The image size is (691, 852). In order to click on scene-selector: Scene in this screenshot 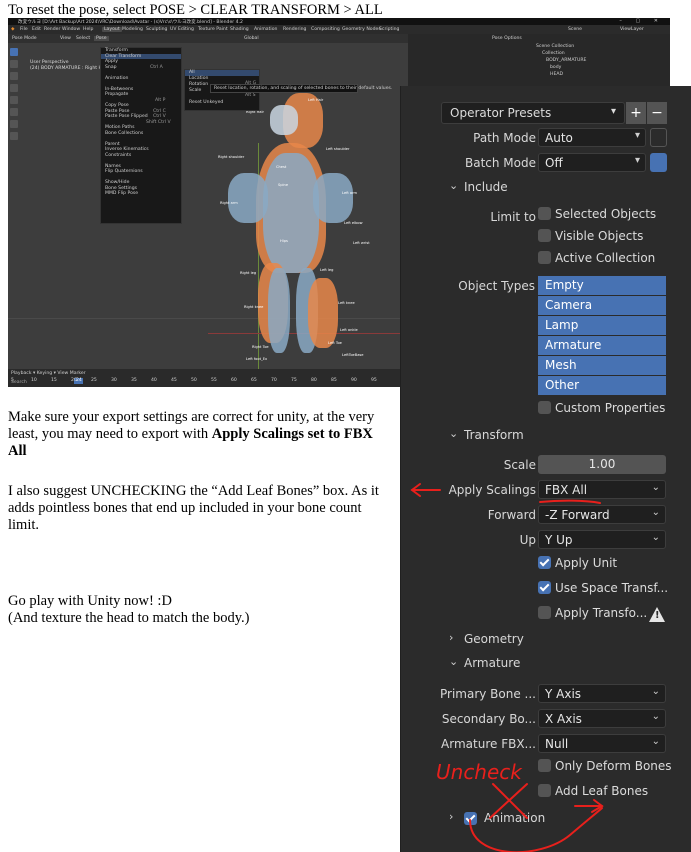, I will do `click(575, 29)`.